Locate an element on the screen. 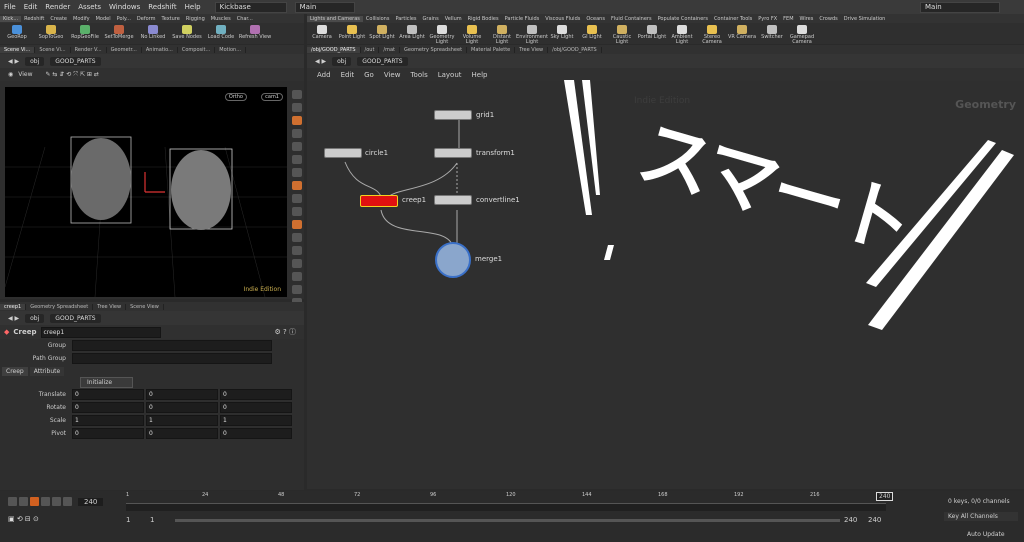 Image resolution: width=1024 pixels, height=542 pixels. right-shelf-tool: Geometry Light is located at coordinates (442, 35).